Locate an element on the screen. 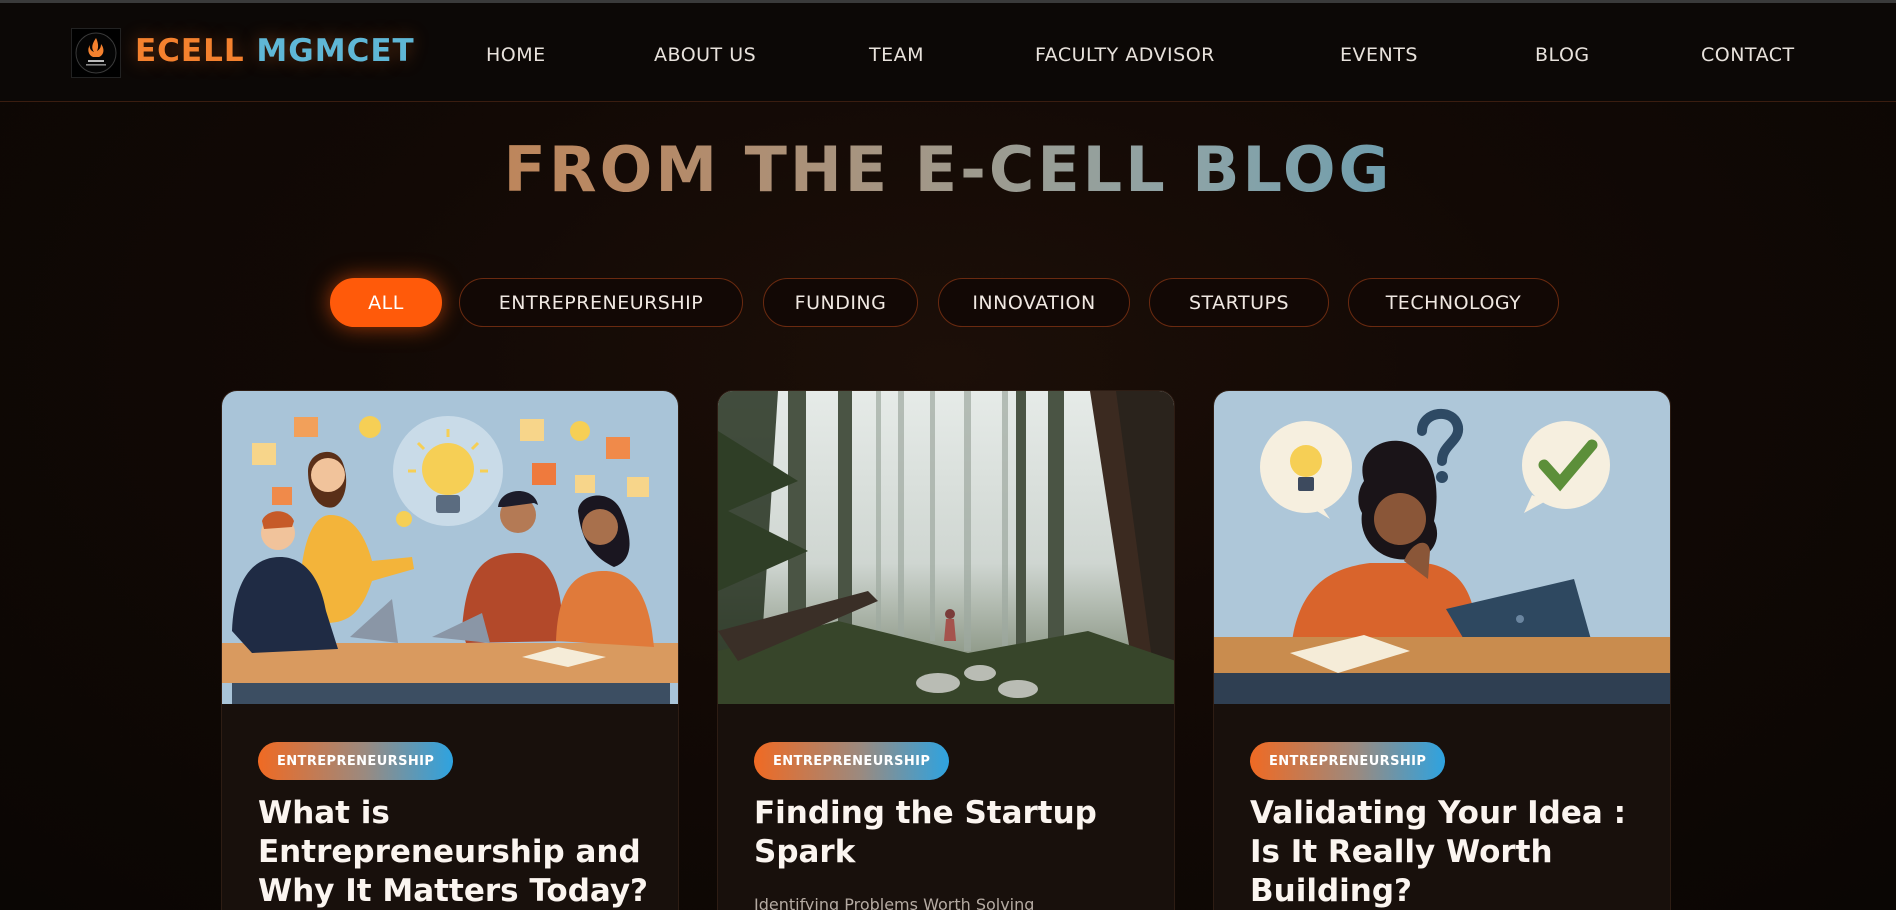 The width and height of the screenshot is (1896, 910). nav-faculty-advisor: FACULTY ADVISOR is located at coordinates (1125, 55).